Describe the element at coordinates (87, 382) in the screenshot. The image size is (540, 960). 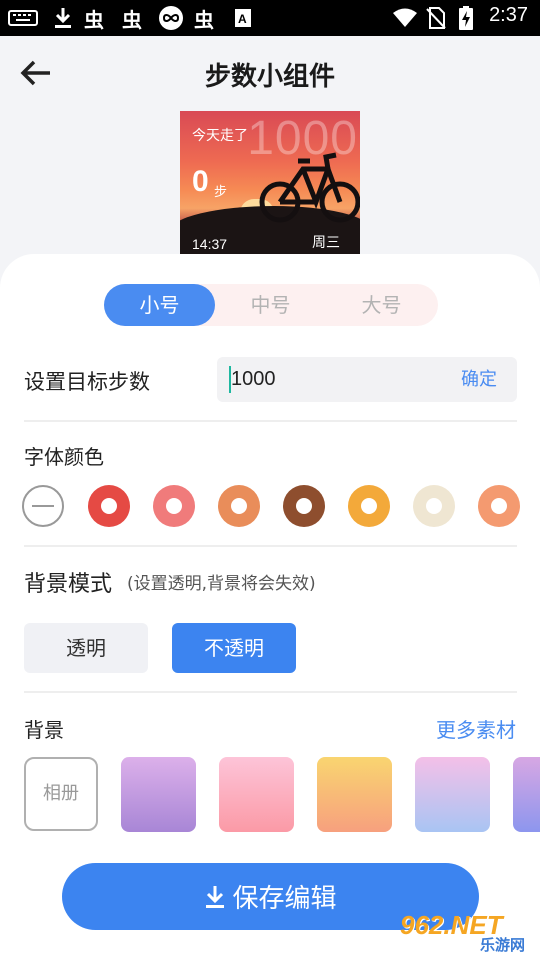
I see `target-steps-label: 设置目标步数` at that location.